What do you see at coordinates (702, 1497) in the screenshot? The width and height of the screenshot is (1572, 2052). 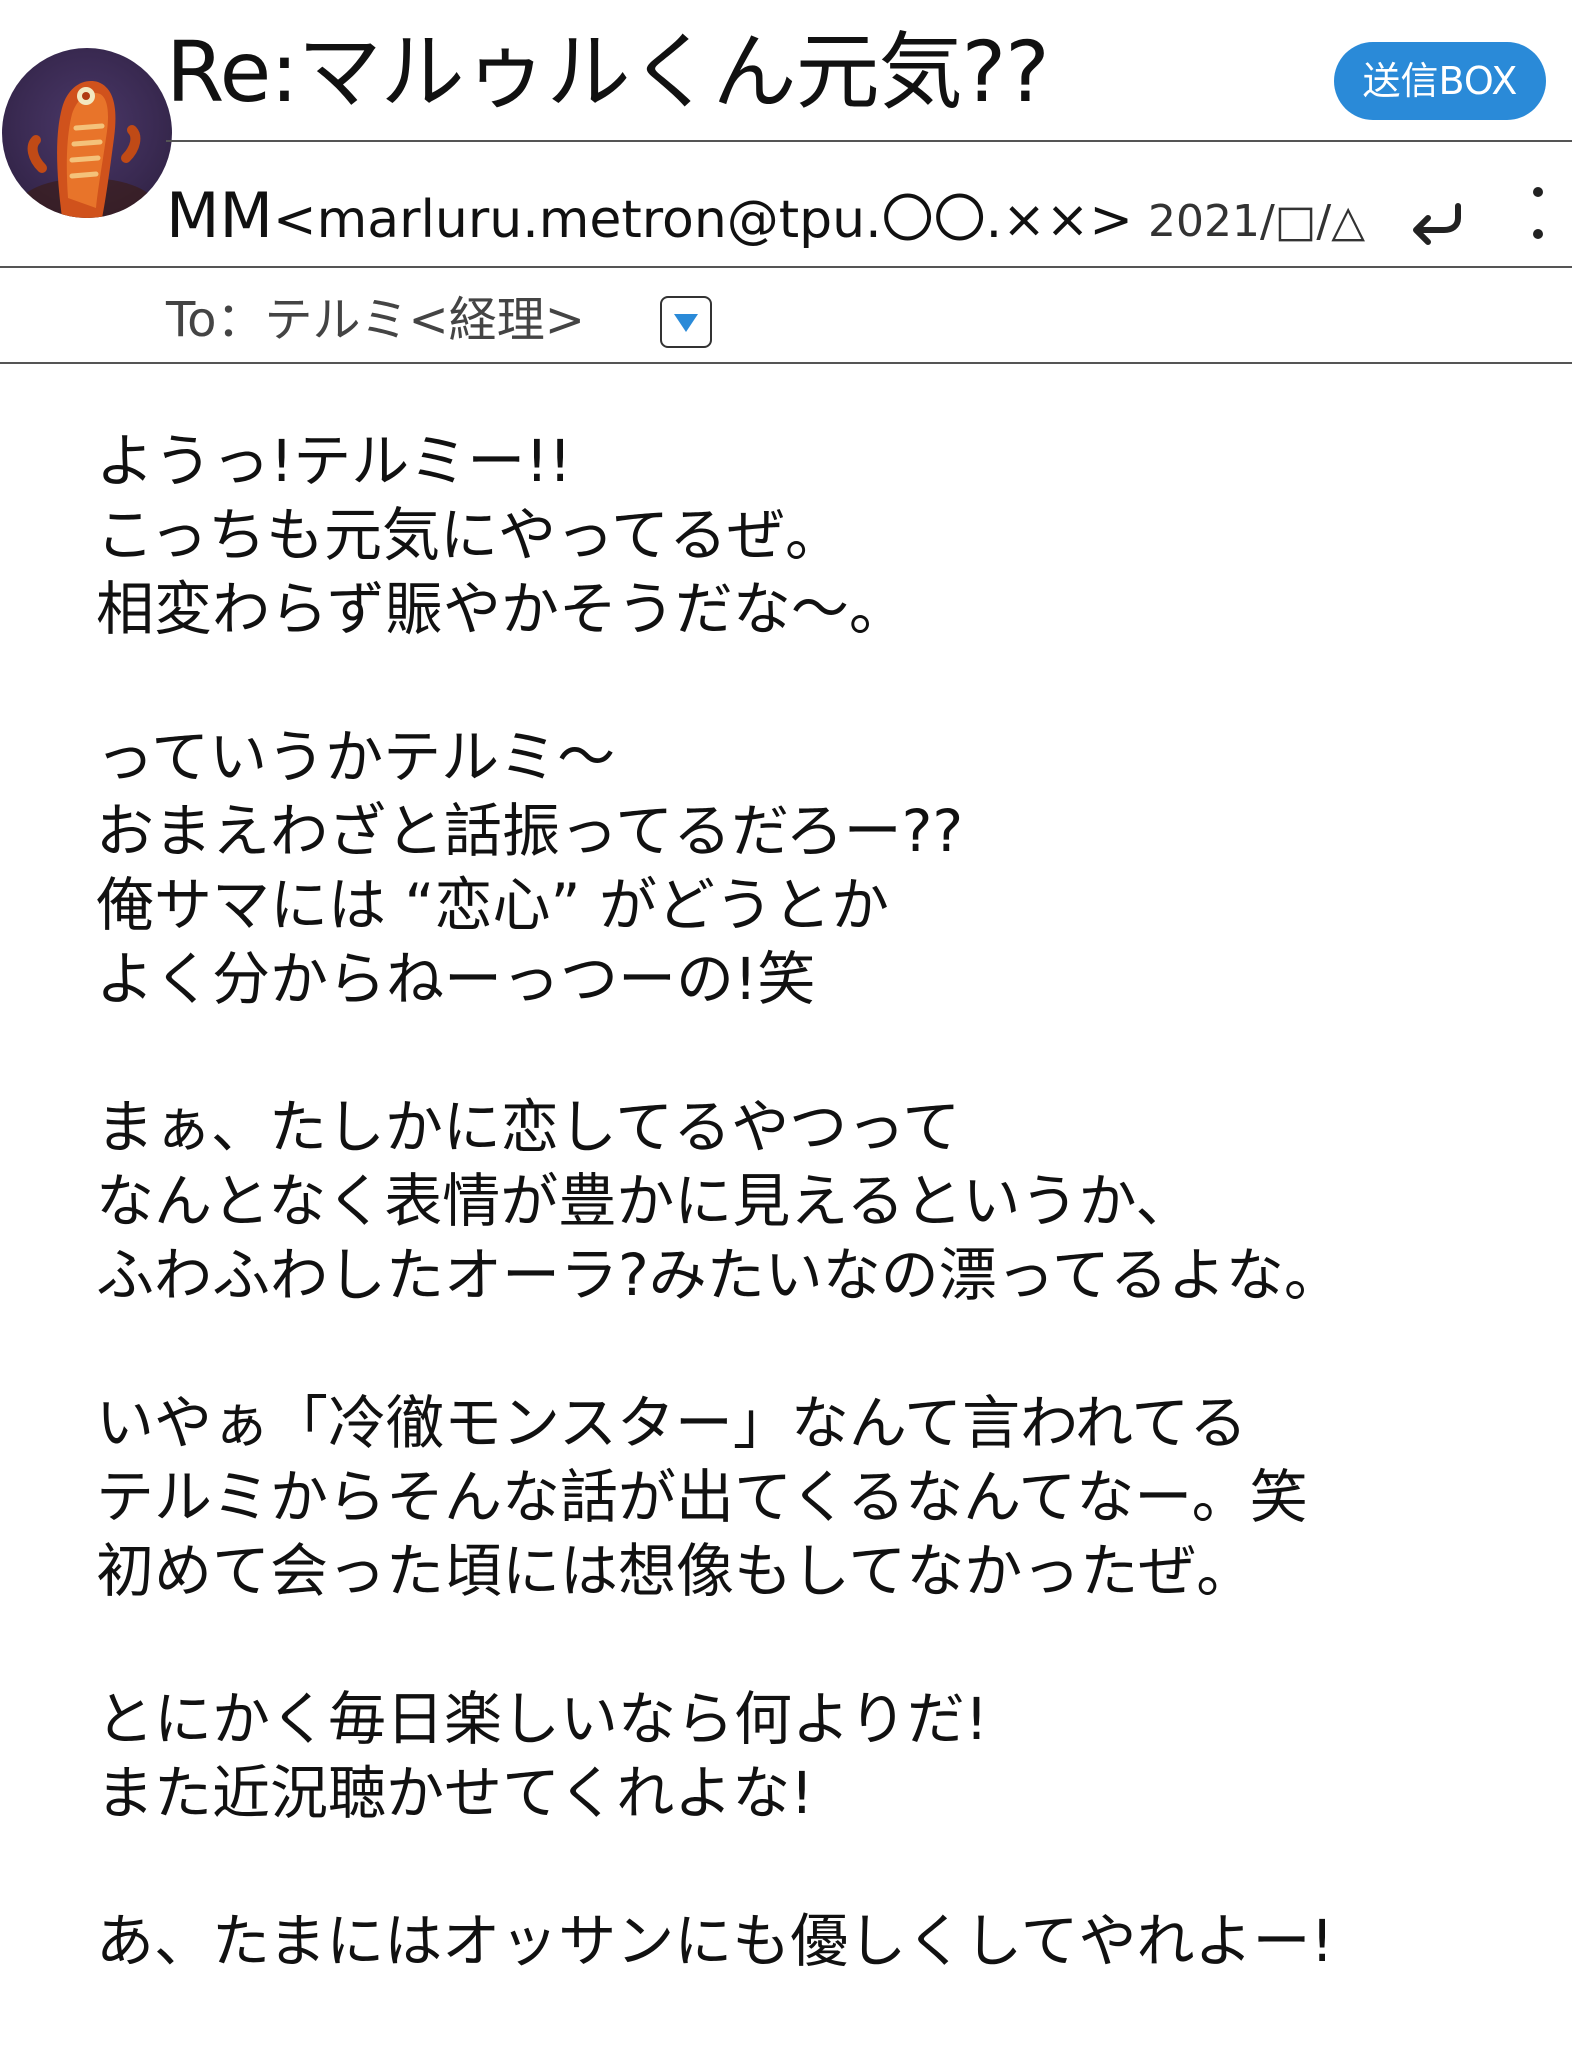 I see `body-line: テルミからそんな話が出てくるなんてなー。笑` at bounding box center [702, 1497].